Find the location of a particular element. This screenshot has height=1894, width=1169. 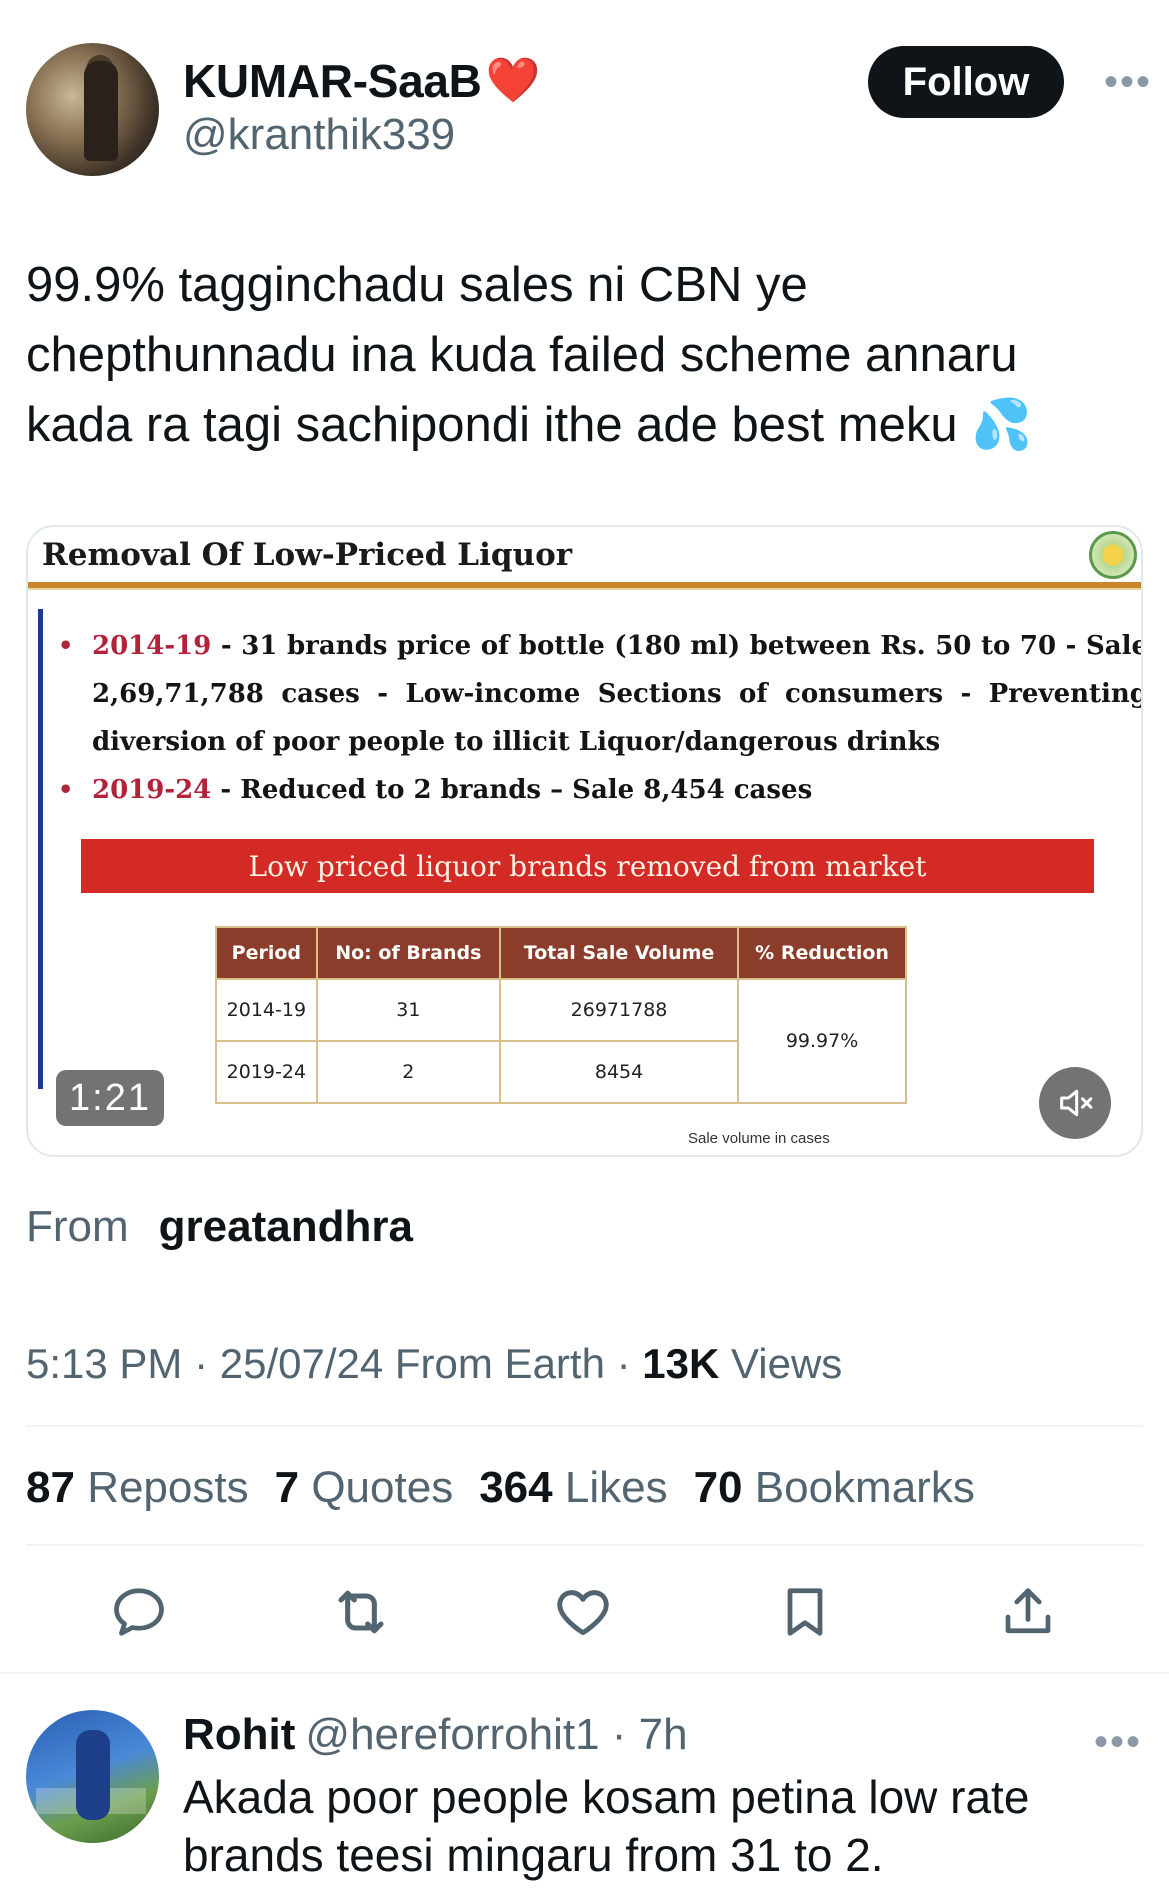

source-attribution: From greatandhra is located at coordinates (219, 1227).